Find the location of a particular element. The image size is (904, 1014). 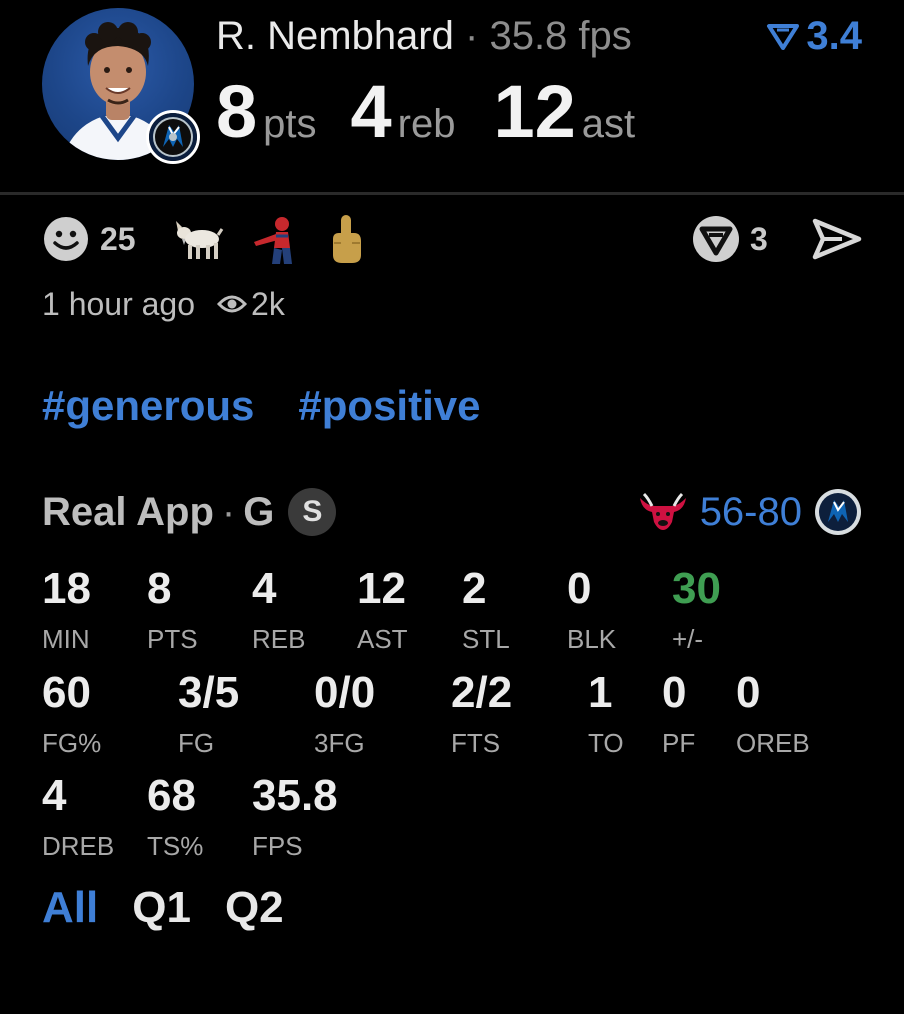

starter-badge: S is located at coordinates (312, 512).